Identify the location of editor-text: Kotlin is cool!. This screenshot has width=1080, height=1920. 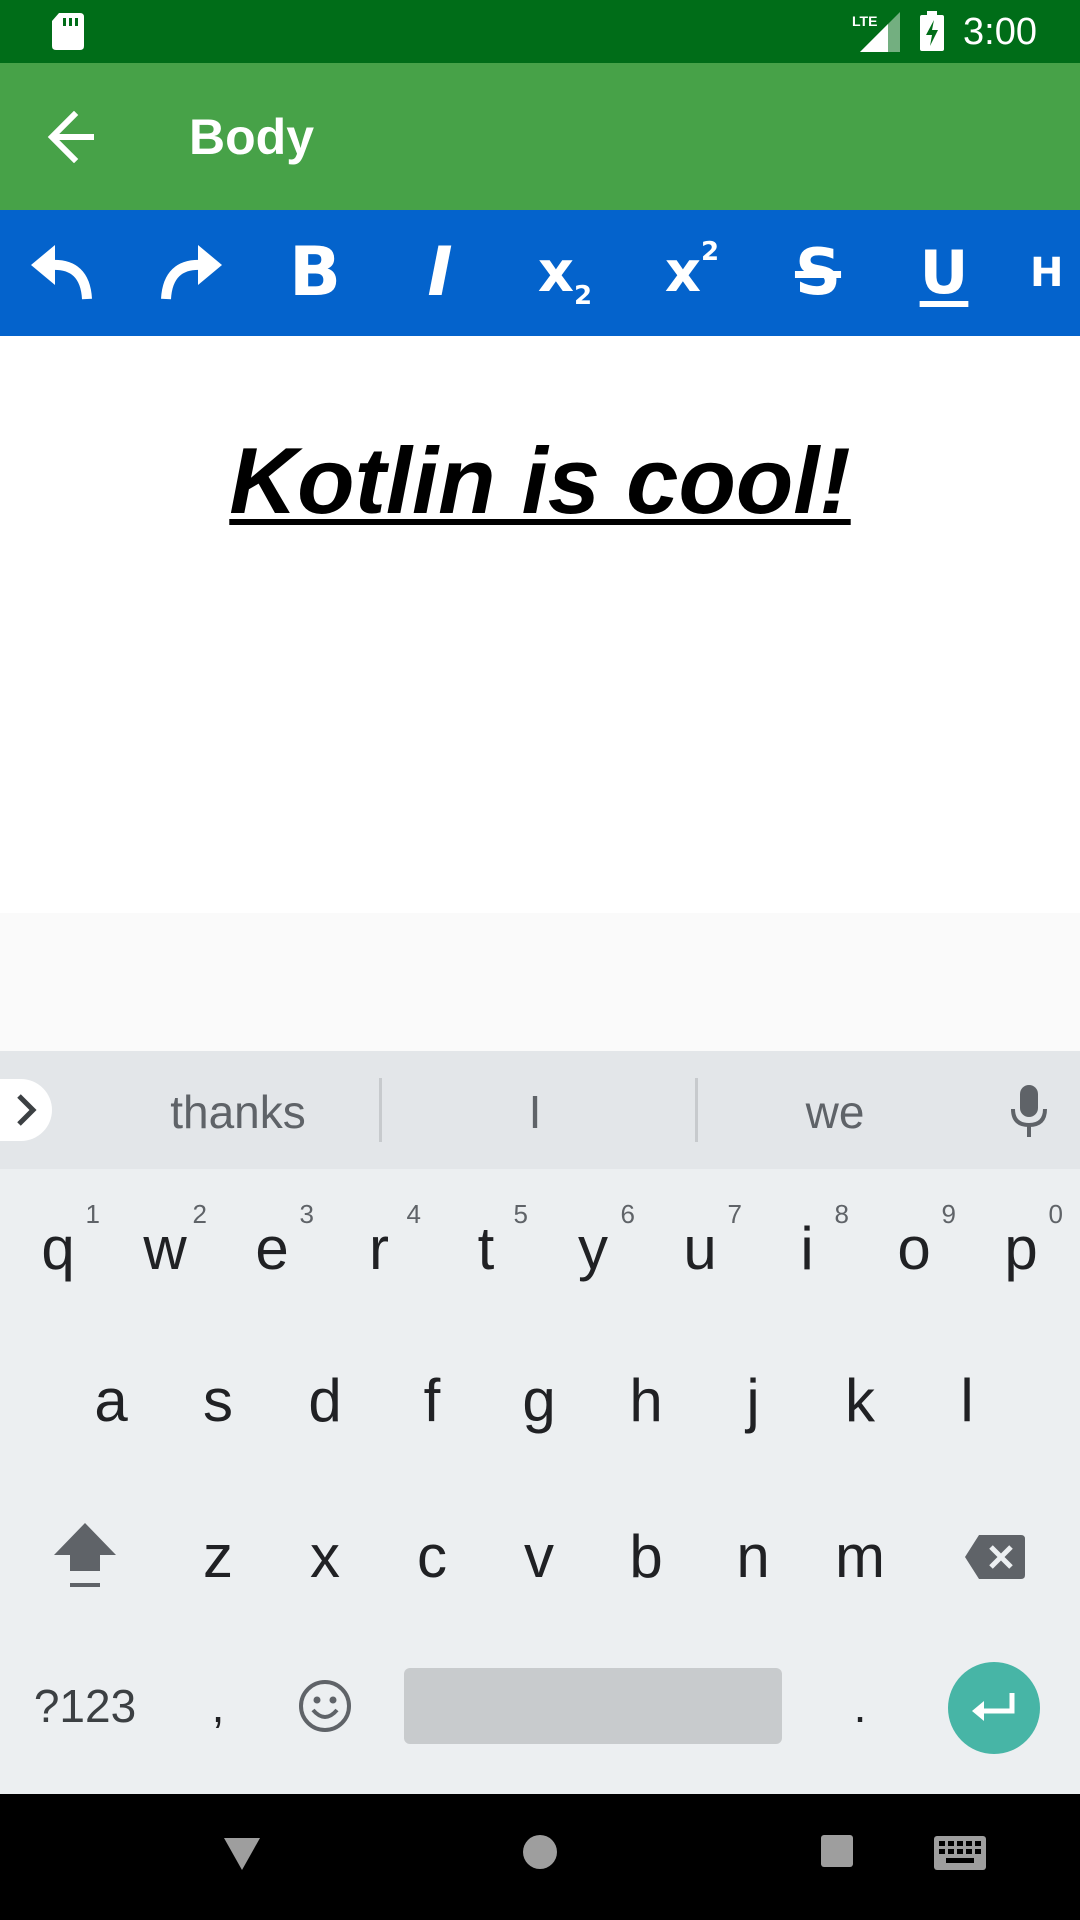
(540, 480).